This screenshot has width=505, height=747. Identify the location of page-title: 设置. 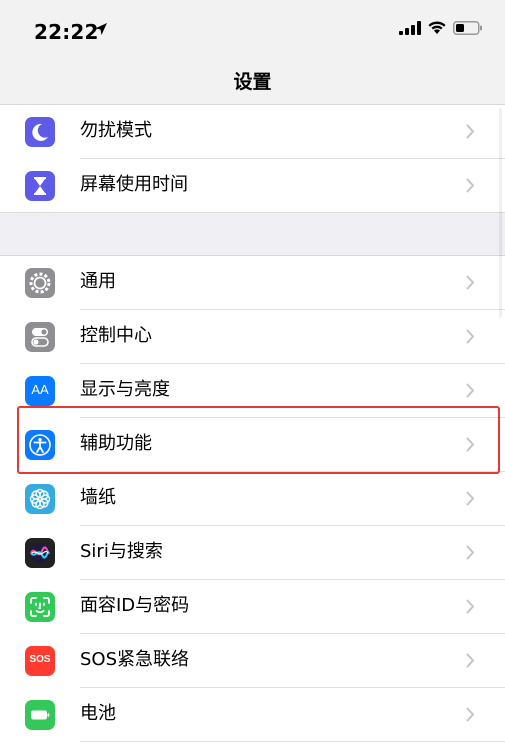
(252, 82).